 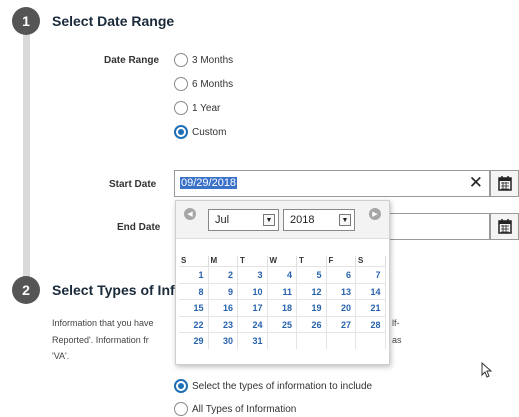 I want to click on step-1-title: Select Date Range, so click(x=113, y=21).